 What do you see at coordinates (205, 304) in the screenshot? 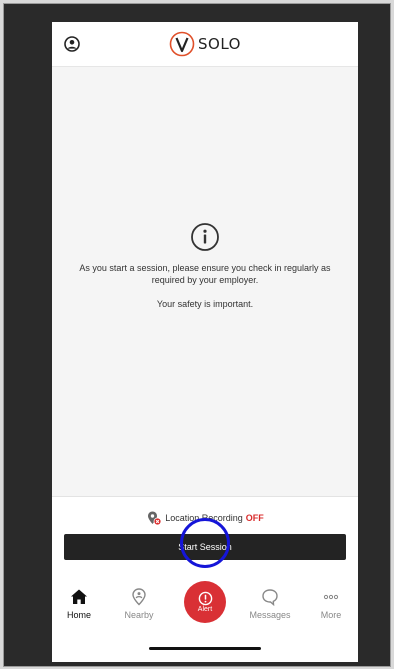
I see `safety-text: Your safety is important.` at bounding box center [205, 304].